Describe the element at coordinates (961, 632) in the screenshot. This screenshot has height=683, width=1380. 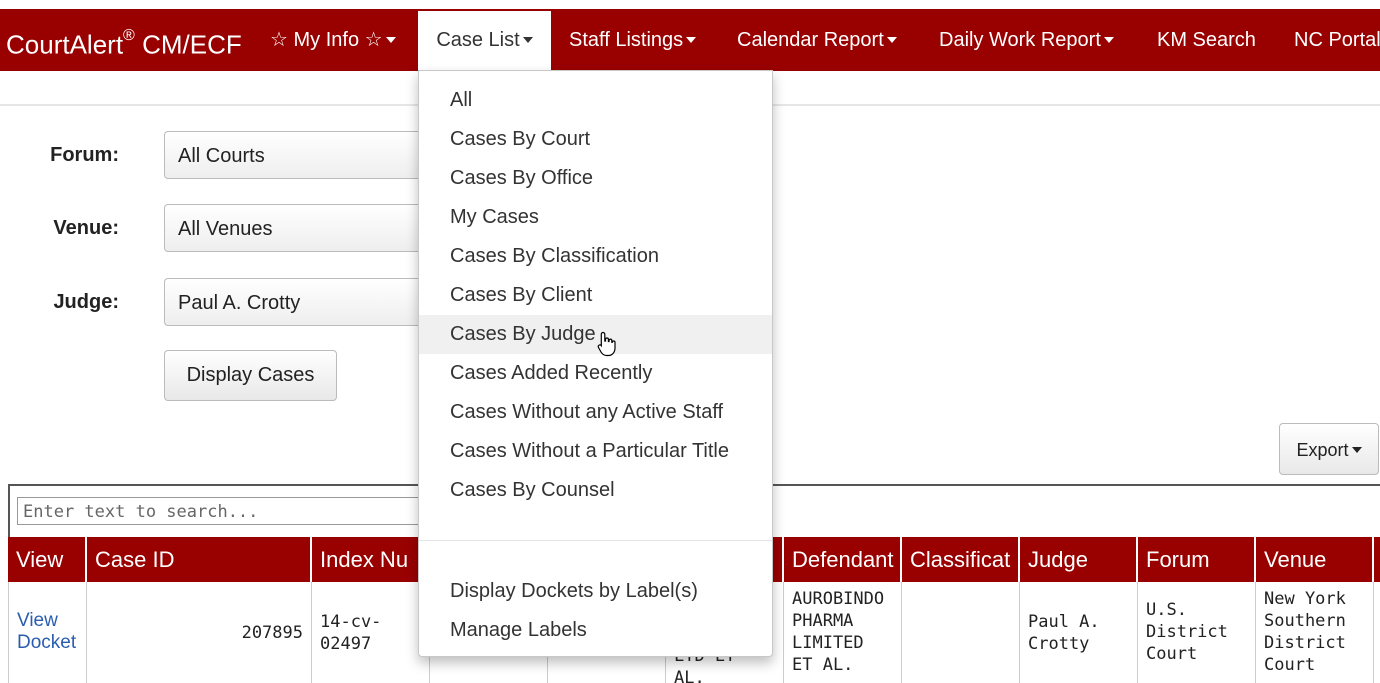
I see `table-cell-classification` at that location.